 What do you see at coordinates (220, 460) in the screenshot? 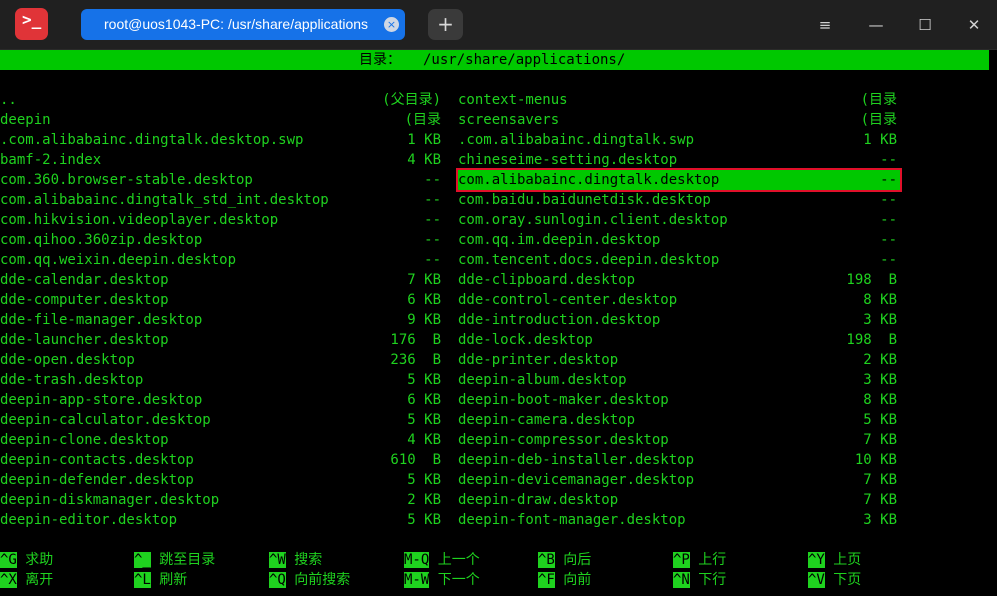
I see `file-entry: deepin-contacts.desktop 610 B` at bounding box center [220, 460].